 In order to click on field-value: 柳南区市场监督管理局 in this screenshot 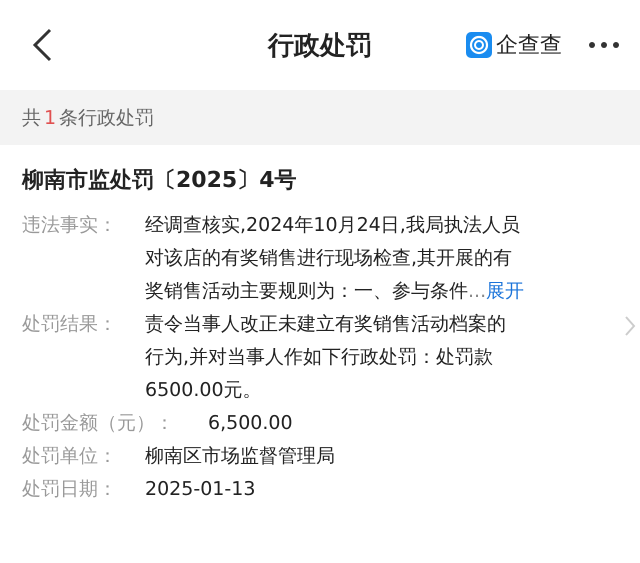, I will do `click(240, 456)`.